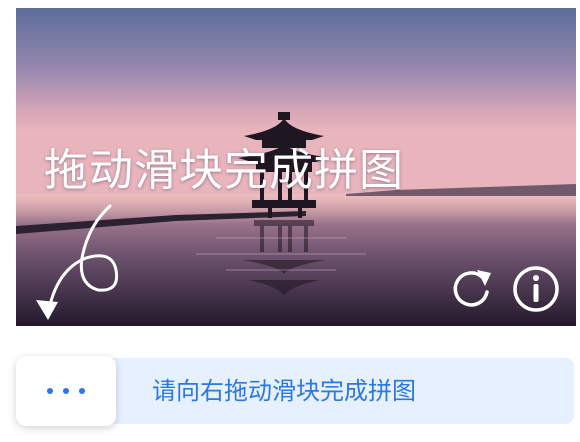 The width and height of the screenshot is (580, 442). What do you see at coordinates (224, 170) in the screenshot?
I see `puzzle-overlay-text: 拖动滑块完成拼图` at bounding box center [224, 170].